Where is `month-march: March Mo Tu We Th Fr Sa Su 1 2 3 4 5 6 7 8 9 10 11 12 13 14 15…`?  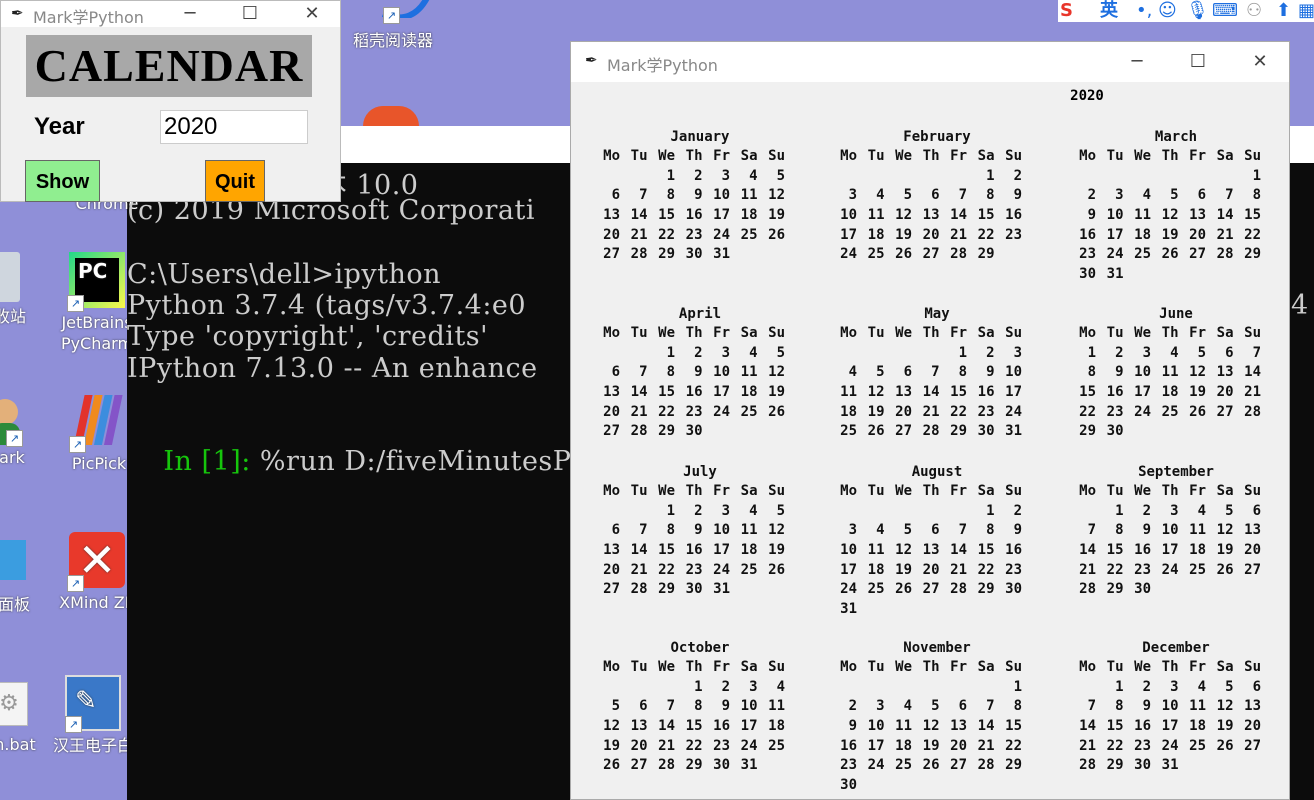 month-march: March Mo Tu We Th Fr Sa Su 1 2 3 4 5 6 7 8 9 10 11 12 13 14 15… is located at coordinates (1176, 206).